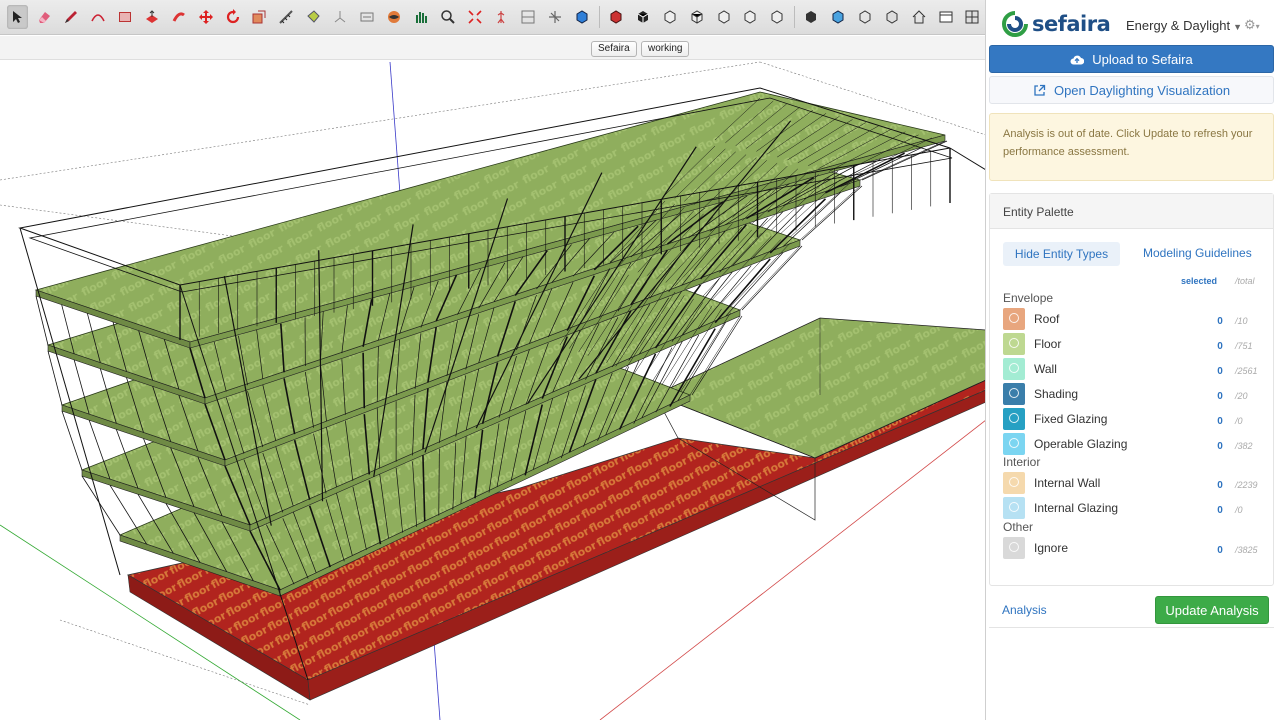 Image resolution: width=1280 pixels, height=720 pixels. I want to click on group-label-other: Other, so click(1018, 527).